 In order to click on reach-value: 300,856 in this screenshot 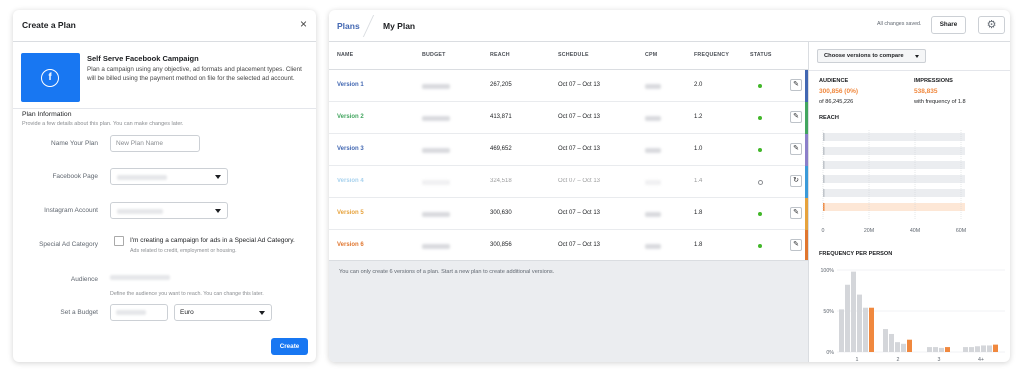, I will do `click(501, 245)`.